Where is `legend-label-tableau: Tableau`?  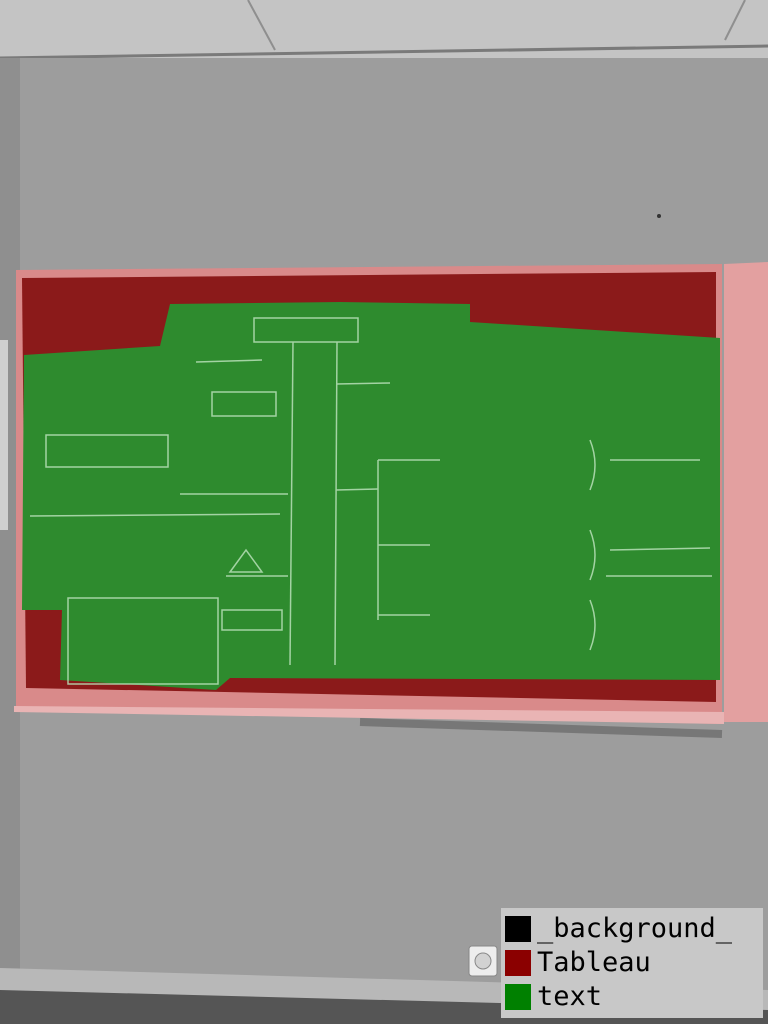 legend-label-tableau: Tableau is located at coordinates (594, 962).